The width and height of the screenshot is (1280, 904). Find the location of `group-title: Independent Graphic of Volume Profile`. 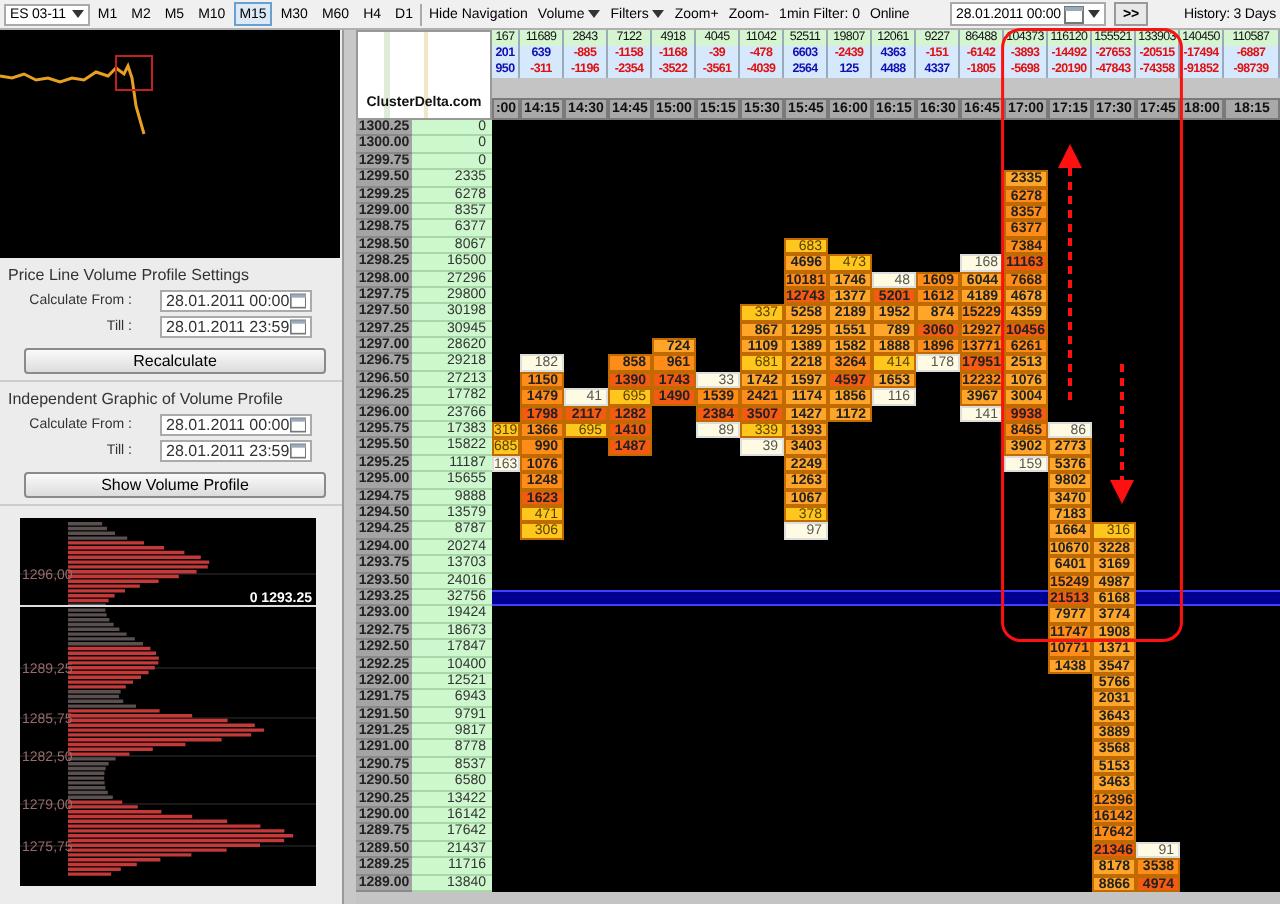

group-title: Independent Graphic of Volume Profile is located at coordinates (146, 399).